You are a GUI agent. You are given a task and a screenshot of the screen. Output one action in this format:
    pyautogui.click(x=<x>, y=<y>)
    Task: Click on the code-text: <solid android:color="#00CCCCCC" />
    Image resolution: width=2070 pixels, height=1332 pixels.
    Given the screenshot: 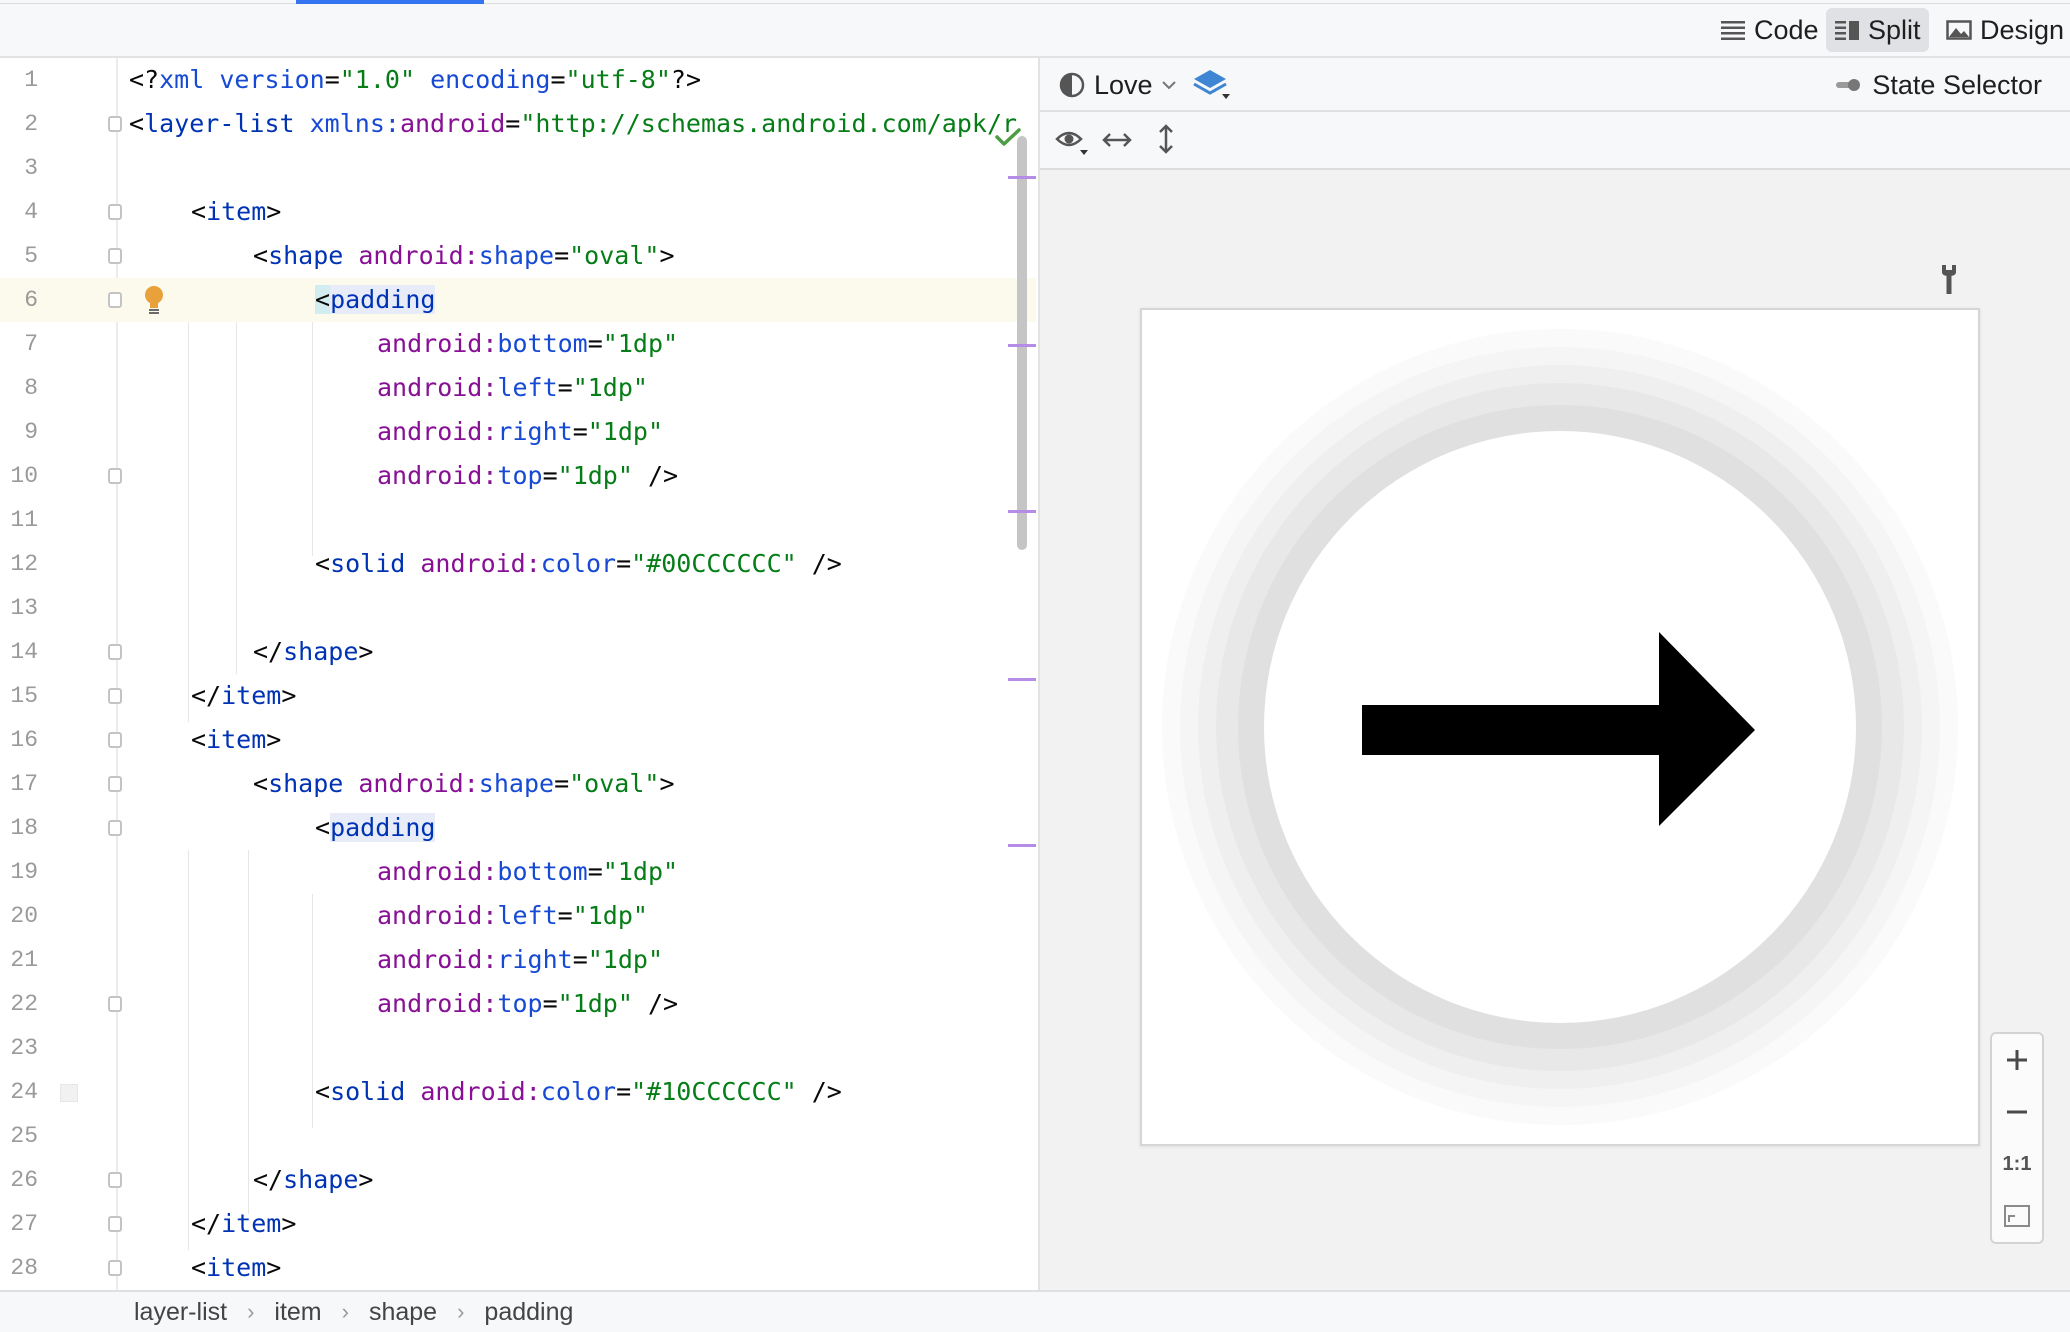 What is the action you would take?
    pyautogui.click(x=578, y=564)
    